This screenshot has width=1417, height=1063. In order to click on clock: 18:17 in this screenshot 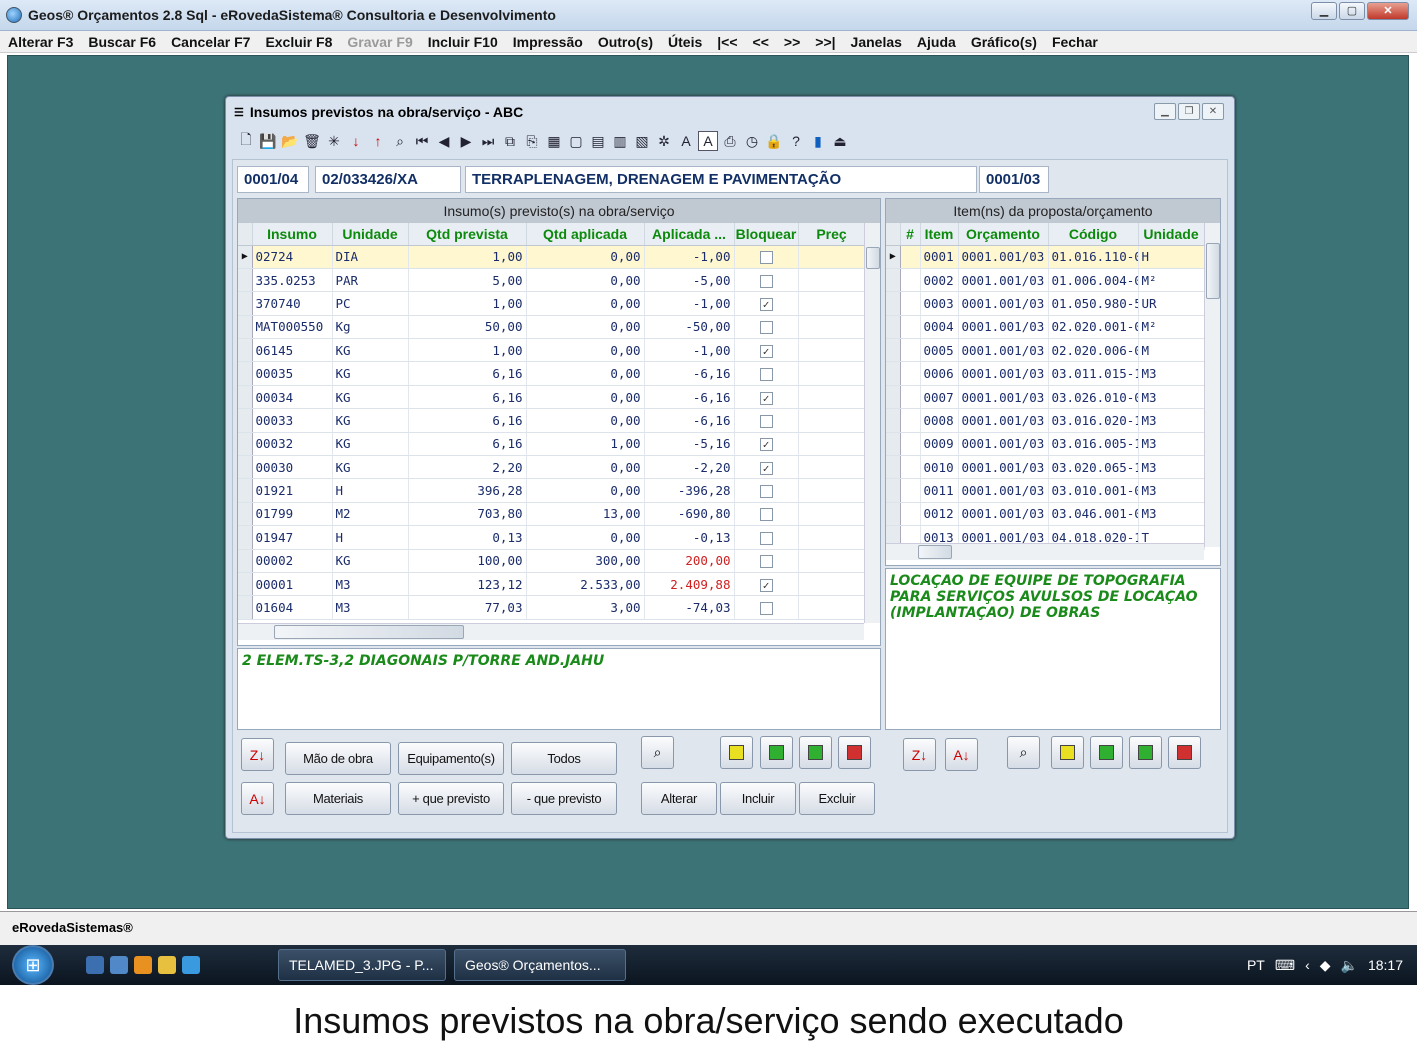, I will do `click(1385, 965)`.